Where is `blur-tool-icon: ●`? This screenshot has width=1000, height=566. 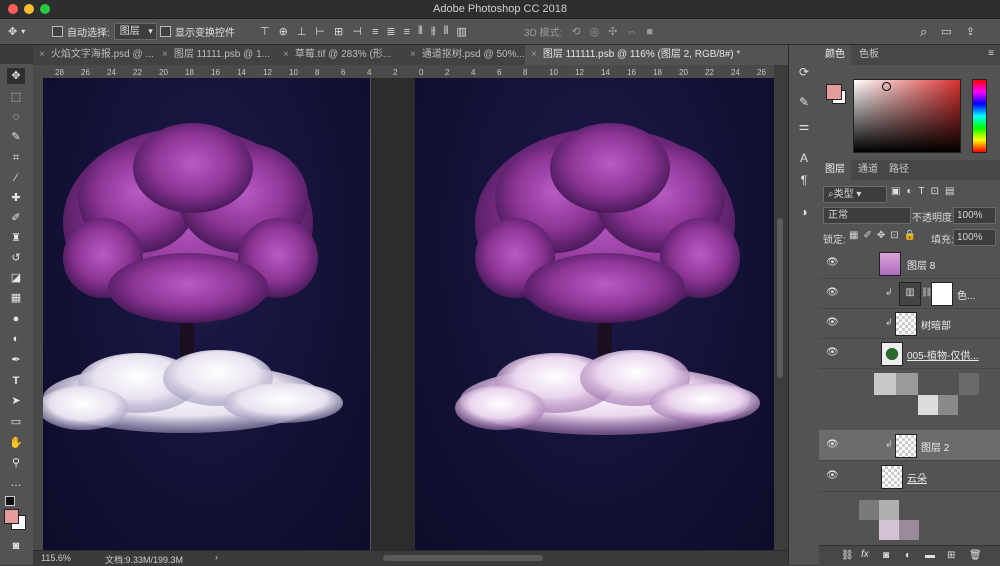
blur-tool-icon: ● is located at coordinates (16, 319).